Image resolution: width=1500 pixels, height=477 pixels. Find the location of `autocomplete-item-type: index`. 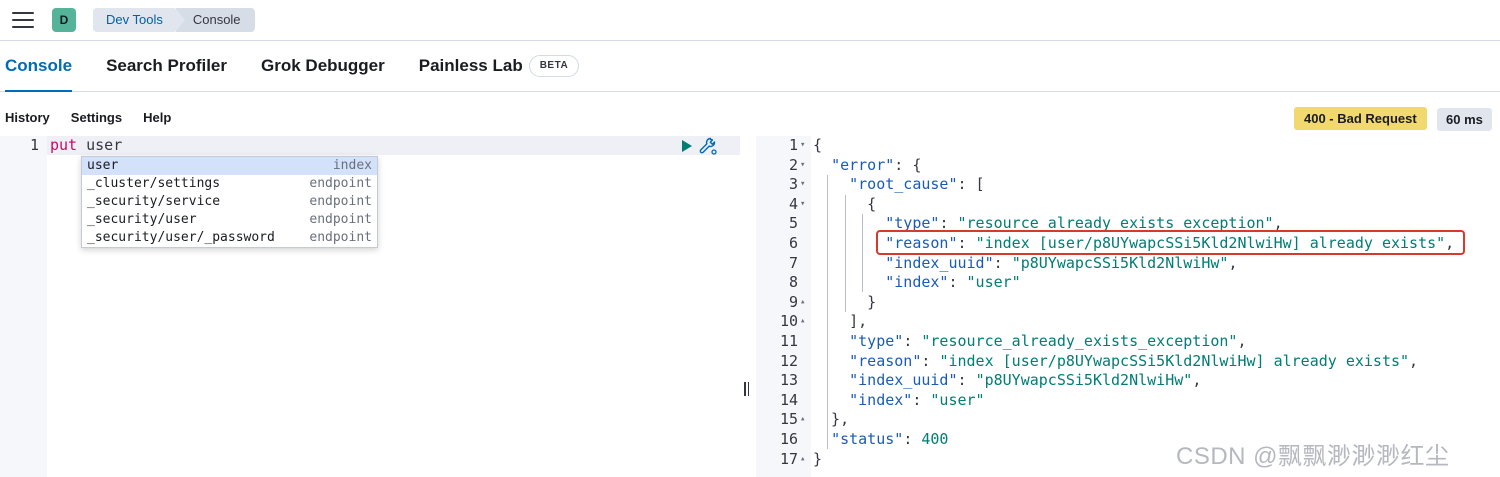

autocomplete-item-type: index is located at coordinates (352, 165).